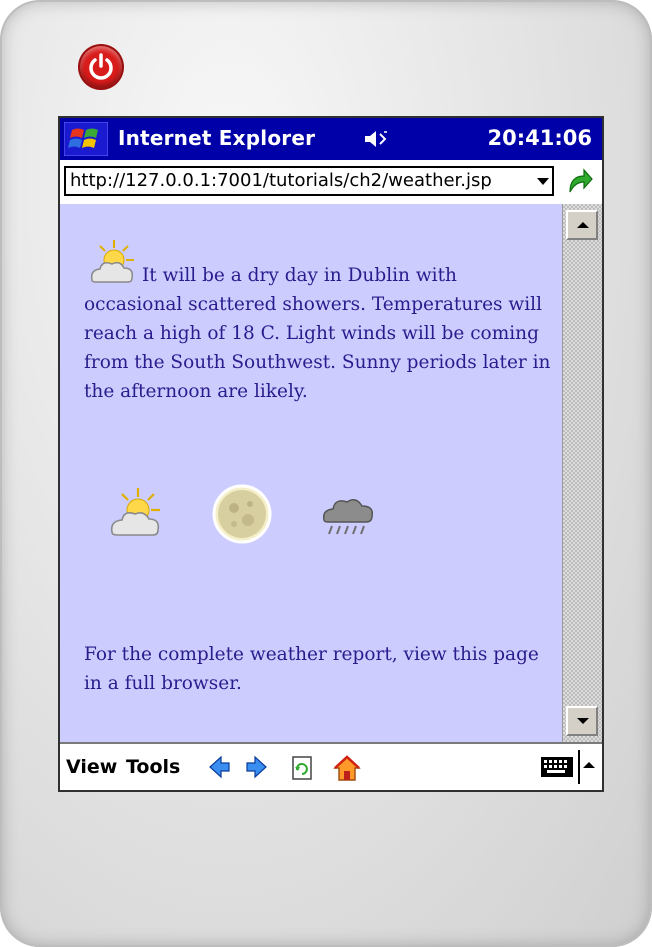  What do you see at coordinates (302, 768) in the screenshot?
I see `refresh-page-icon` at bounding box center [302, 768].